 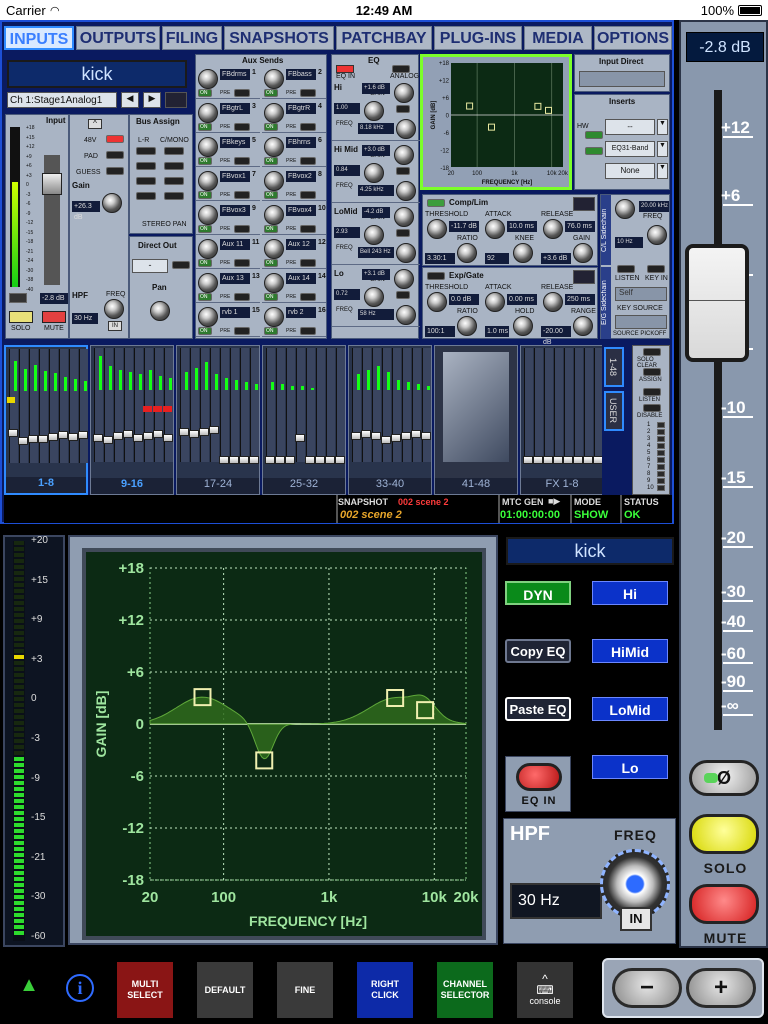 I want to click on bank-label: 1-8, so click(x=46, y=485).